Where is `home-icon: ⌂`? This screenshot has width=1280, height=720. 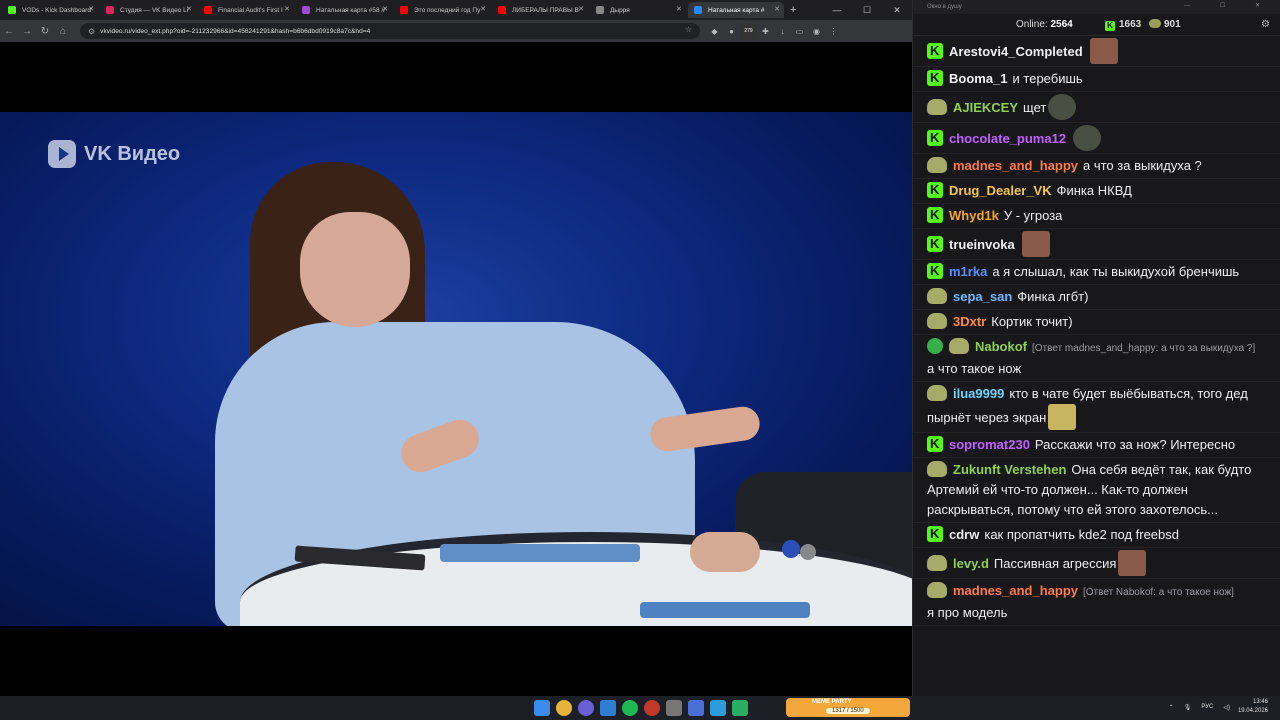
home-icon: ⌂ is located at coordinates (63, 31).